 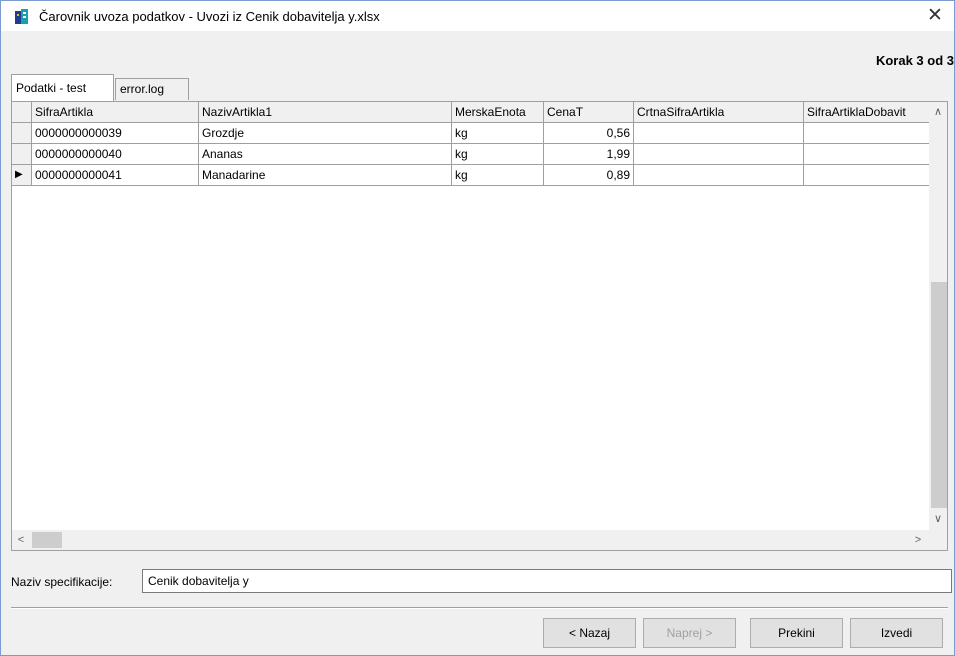 I want to click on grid-cell: Ananas, so click(x=325, y=154).